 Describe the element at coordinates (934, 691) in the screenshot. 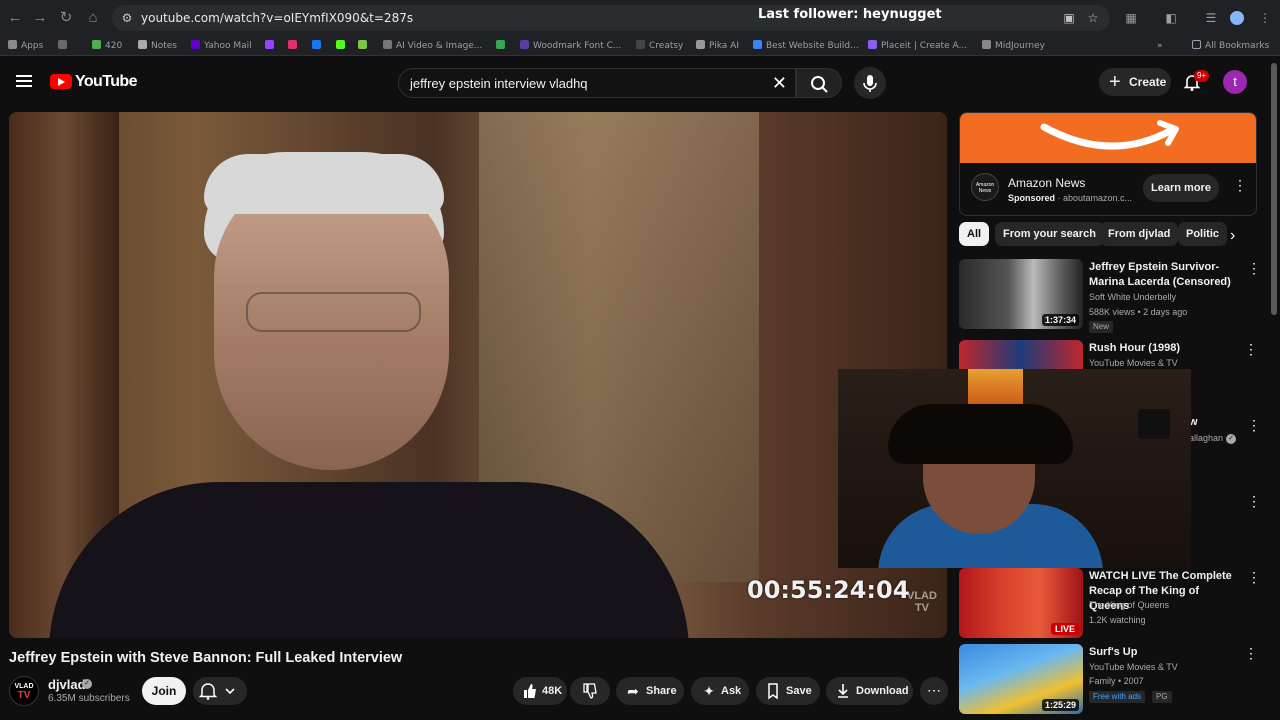

I see `more-actions-icon: ⋯` at that location.